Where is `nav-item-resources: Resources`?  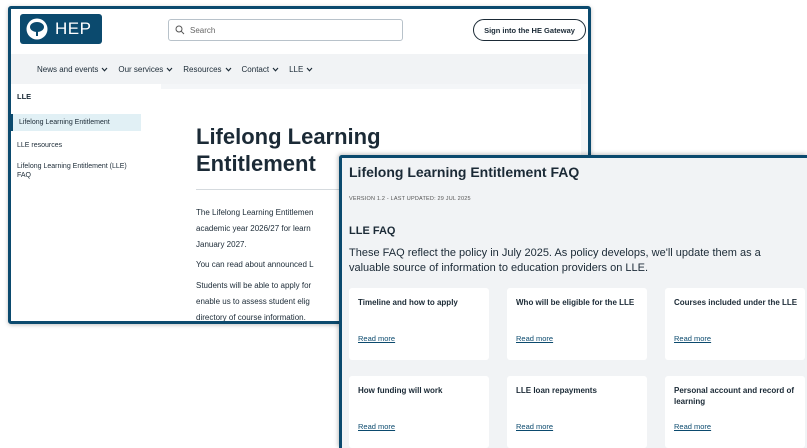
nav-item-resources: Resources is located at coordinates (207, 69).